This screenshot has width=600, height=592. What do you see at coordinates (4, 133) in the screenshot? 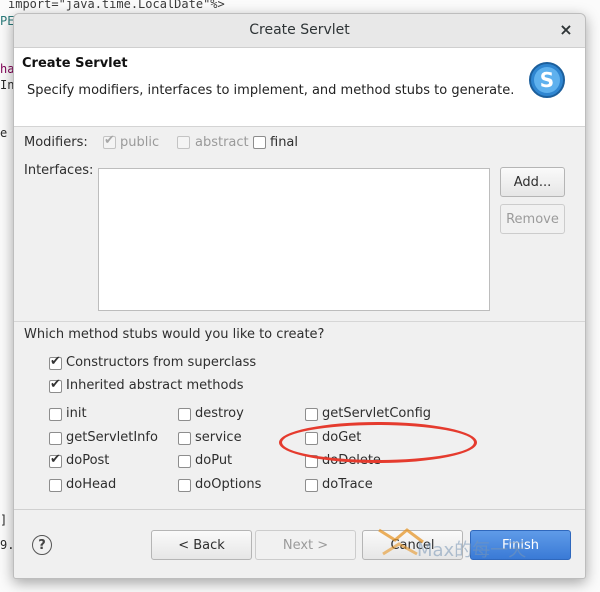
I see `code-fragment: e` at bounding box center [4, 133].